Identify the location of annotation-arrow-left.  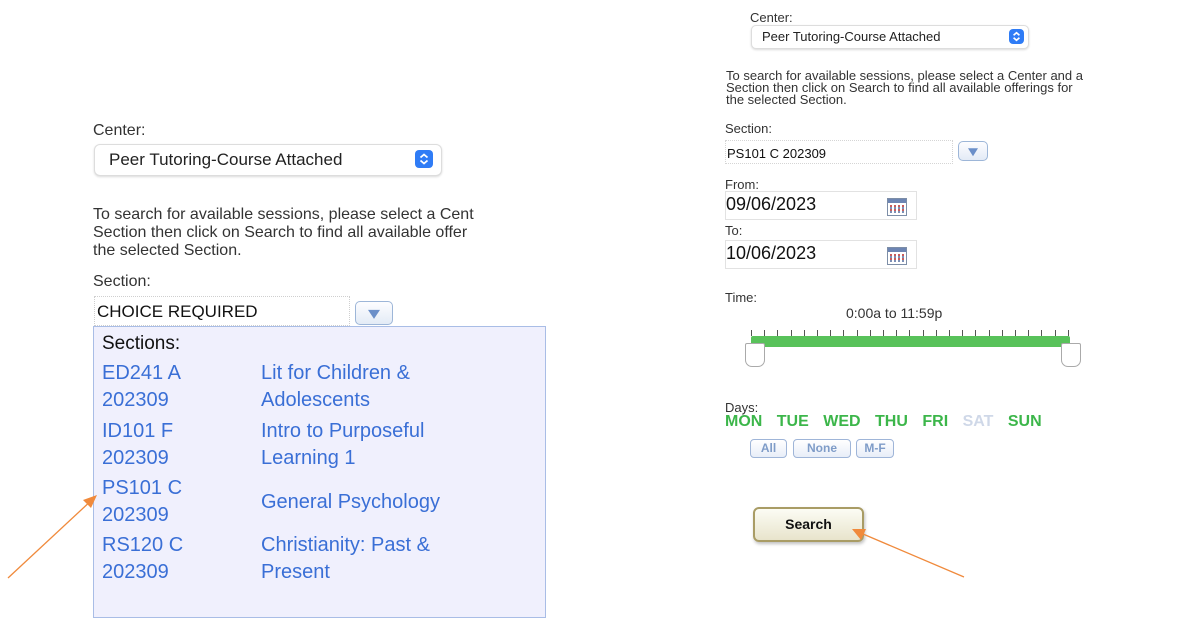
(52, 537).